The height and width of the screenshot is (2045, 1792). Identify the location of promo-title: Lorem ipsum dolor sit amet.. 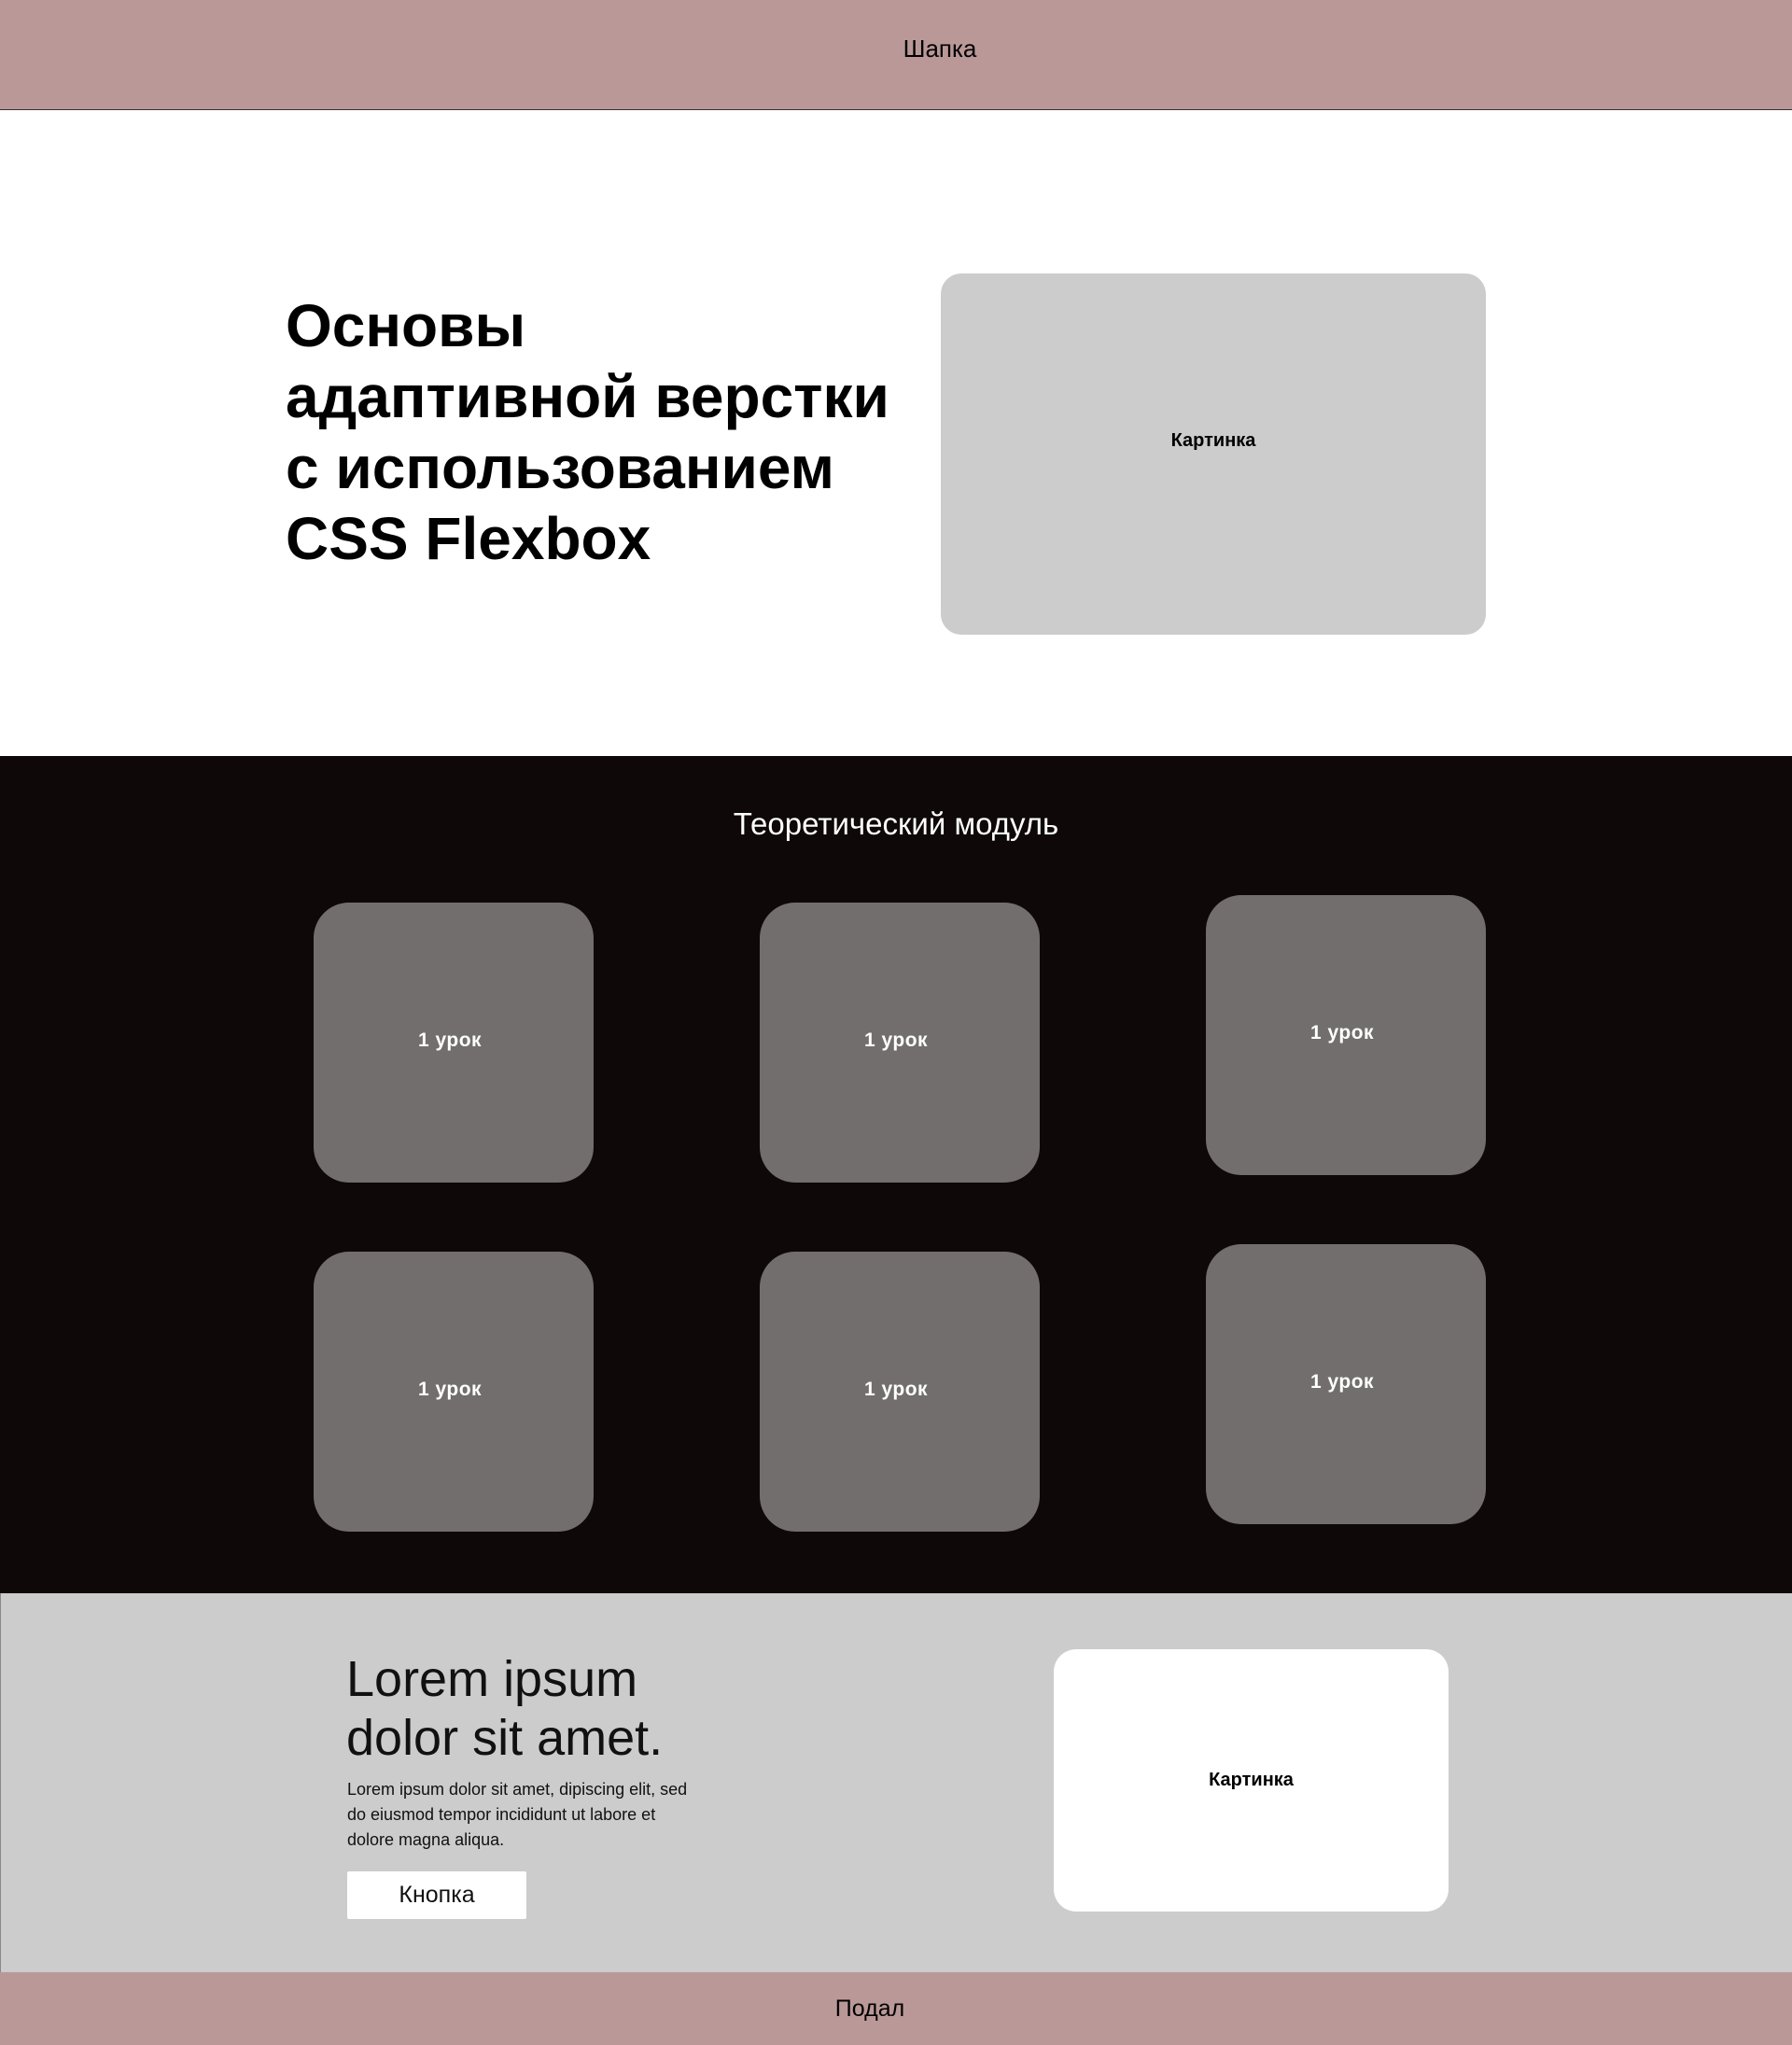
(626, 1709).